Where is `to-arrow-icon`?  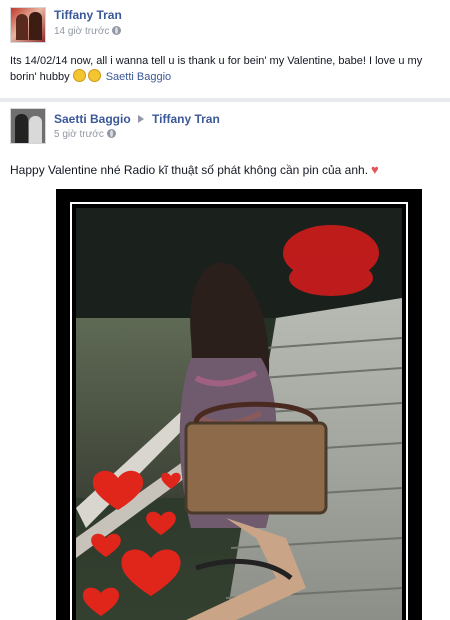
to-arrow-icon is located at coordinates (141, 119).